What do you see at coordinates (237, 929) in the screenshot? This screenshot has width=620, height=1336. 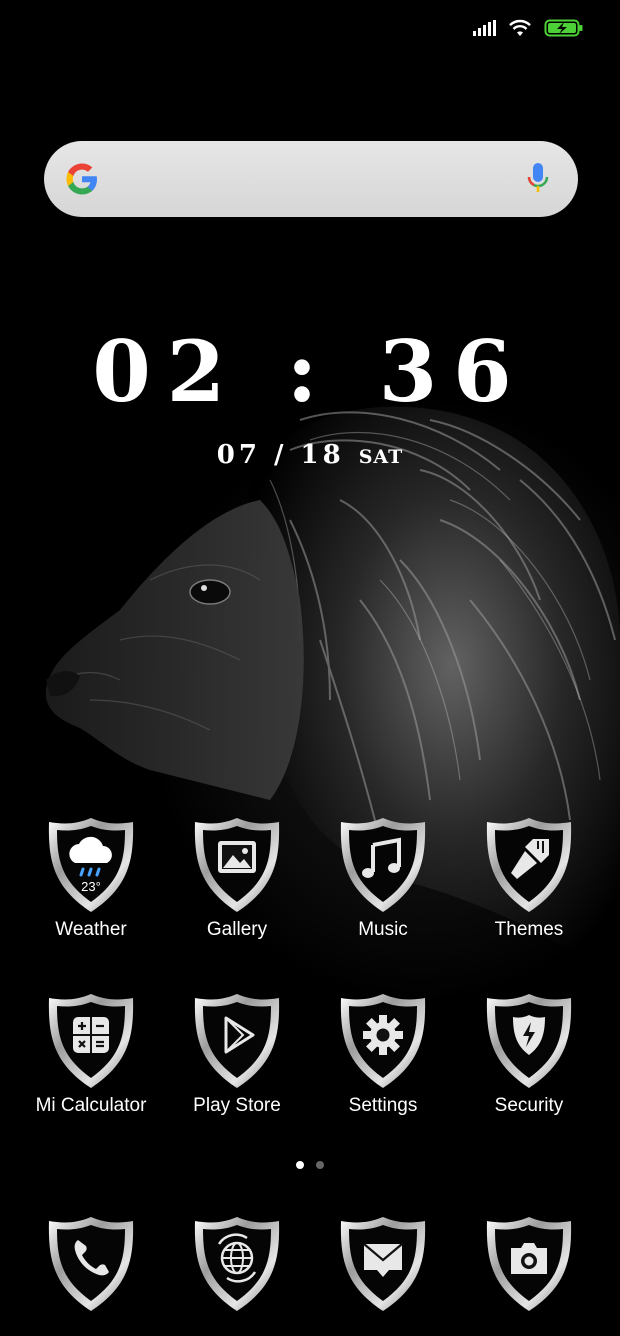 I see `app-label: Gallery` at bounding box center [237, 929].